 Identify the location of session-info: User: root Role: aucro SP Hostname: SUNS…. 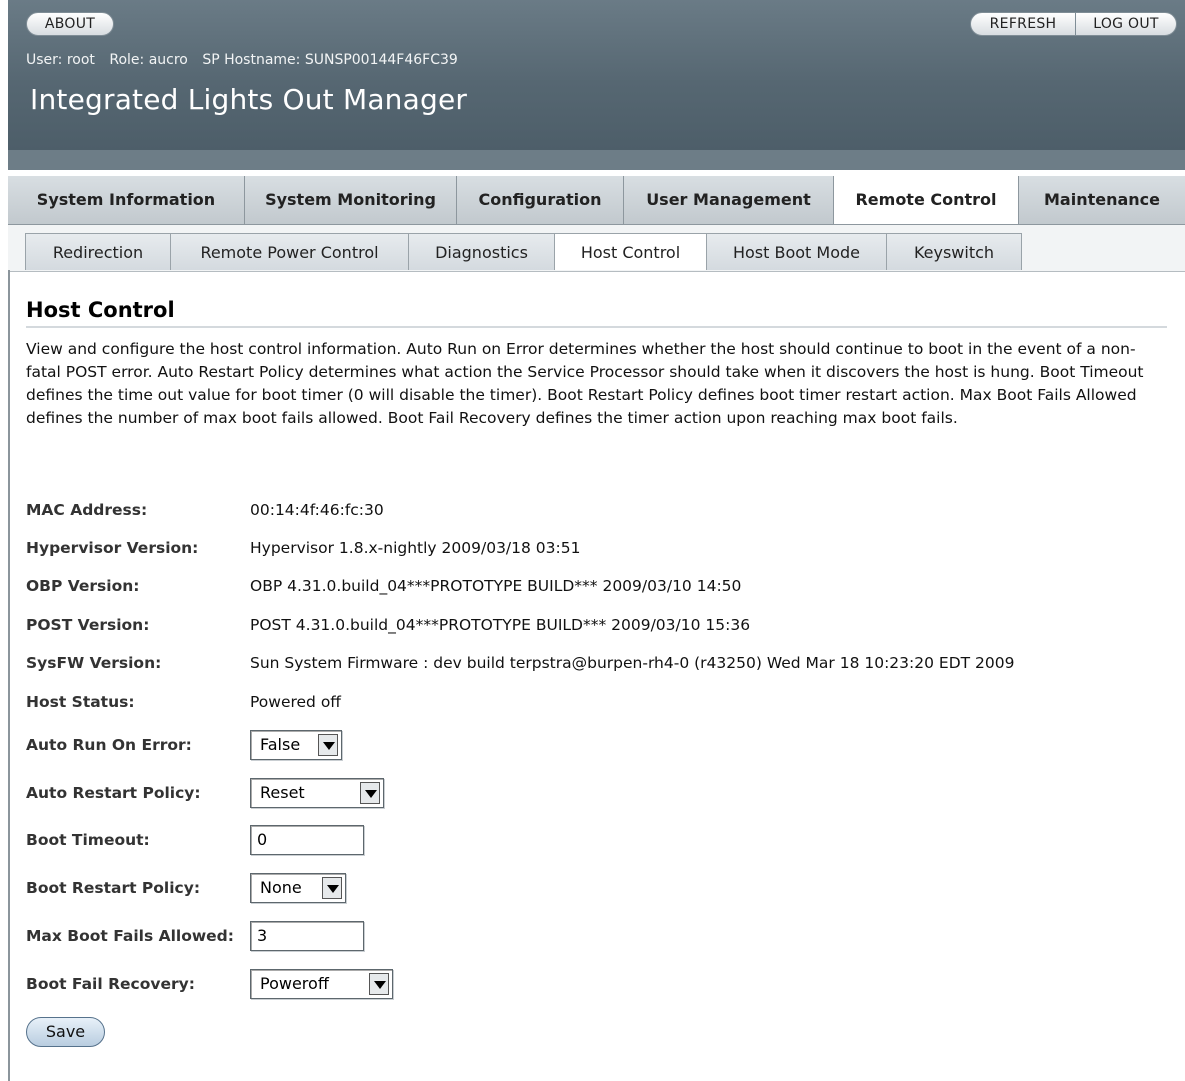
(247, 60).